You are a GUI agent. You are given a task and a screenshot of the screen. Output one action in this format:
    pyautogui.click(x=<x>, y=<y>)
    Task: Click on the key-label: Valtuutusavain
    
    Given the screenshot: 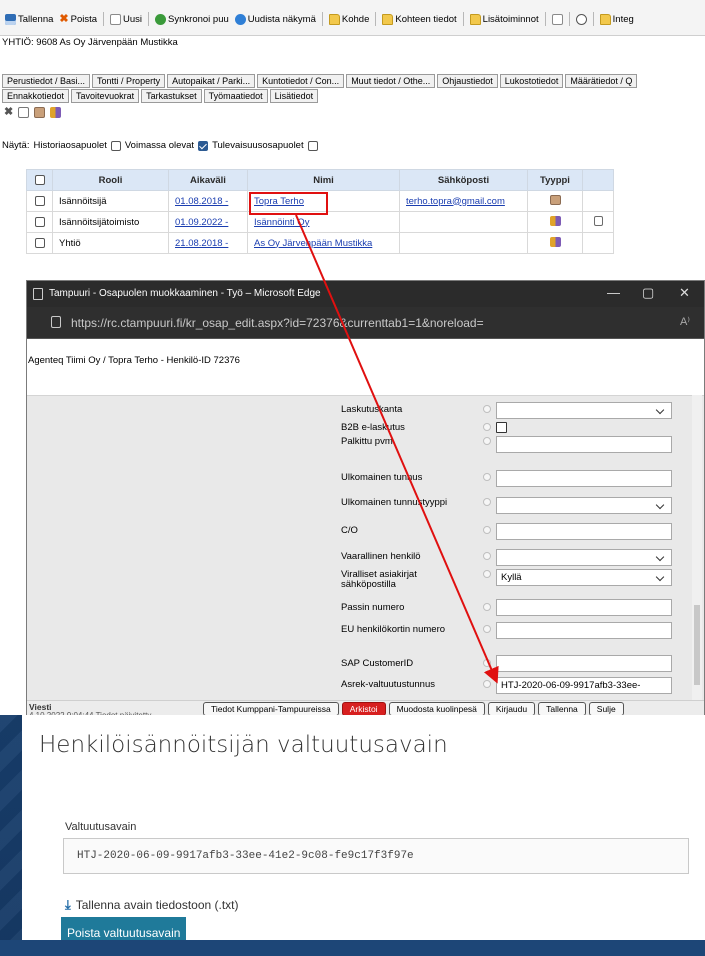 What is the action you would take?
    pyautogui.click(x=101, y=827)
    